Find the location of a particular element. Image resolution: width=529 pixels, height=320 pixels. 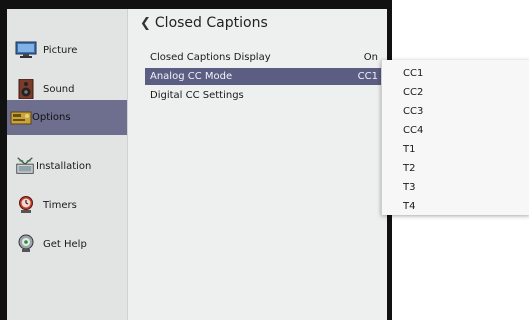

dropdown-option-cc3: CC3 is located at coordinates (455, 111).